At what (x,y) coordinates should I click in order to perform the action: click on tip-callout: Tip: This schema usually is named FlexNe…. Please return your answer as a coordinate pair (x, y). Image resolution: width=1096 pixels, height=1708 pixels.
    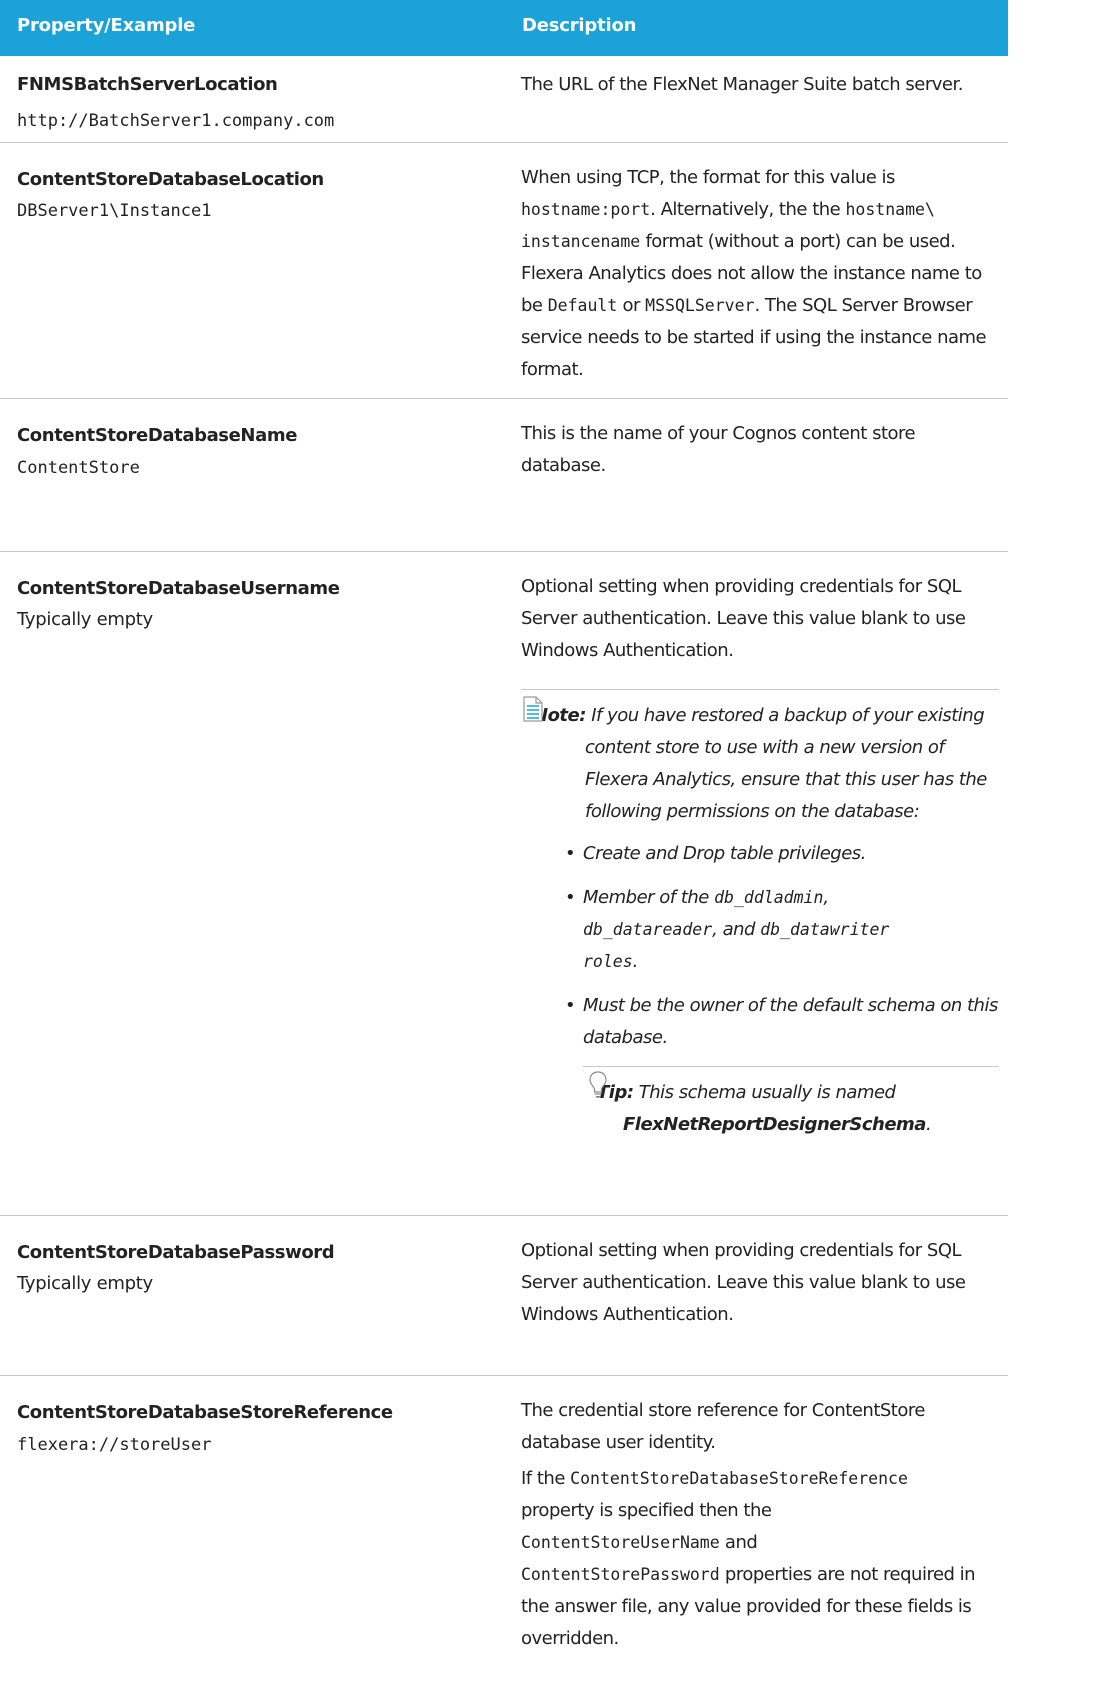
    Looking at the image, I should click on (791, 1103).